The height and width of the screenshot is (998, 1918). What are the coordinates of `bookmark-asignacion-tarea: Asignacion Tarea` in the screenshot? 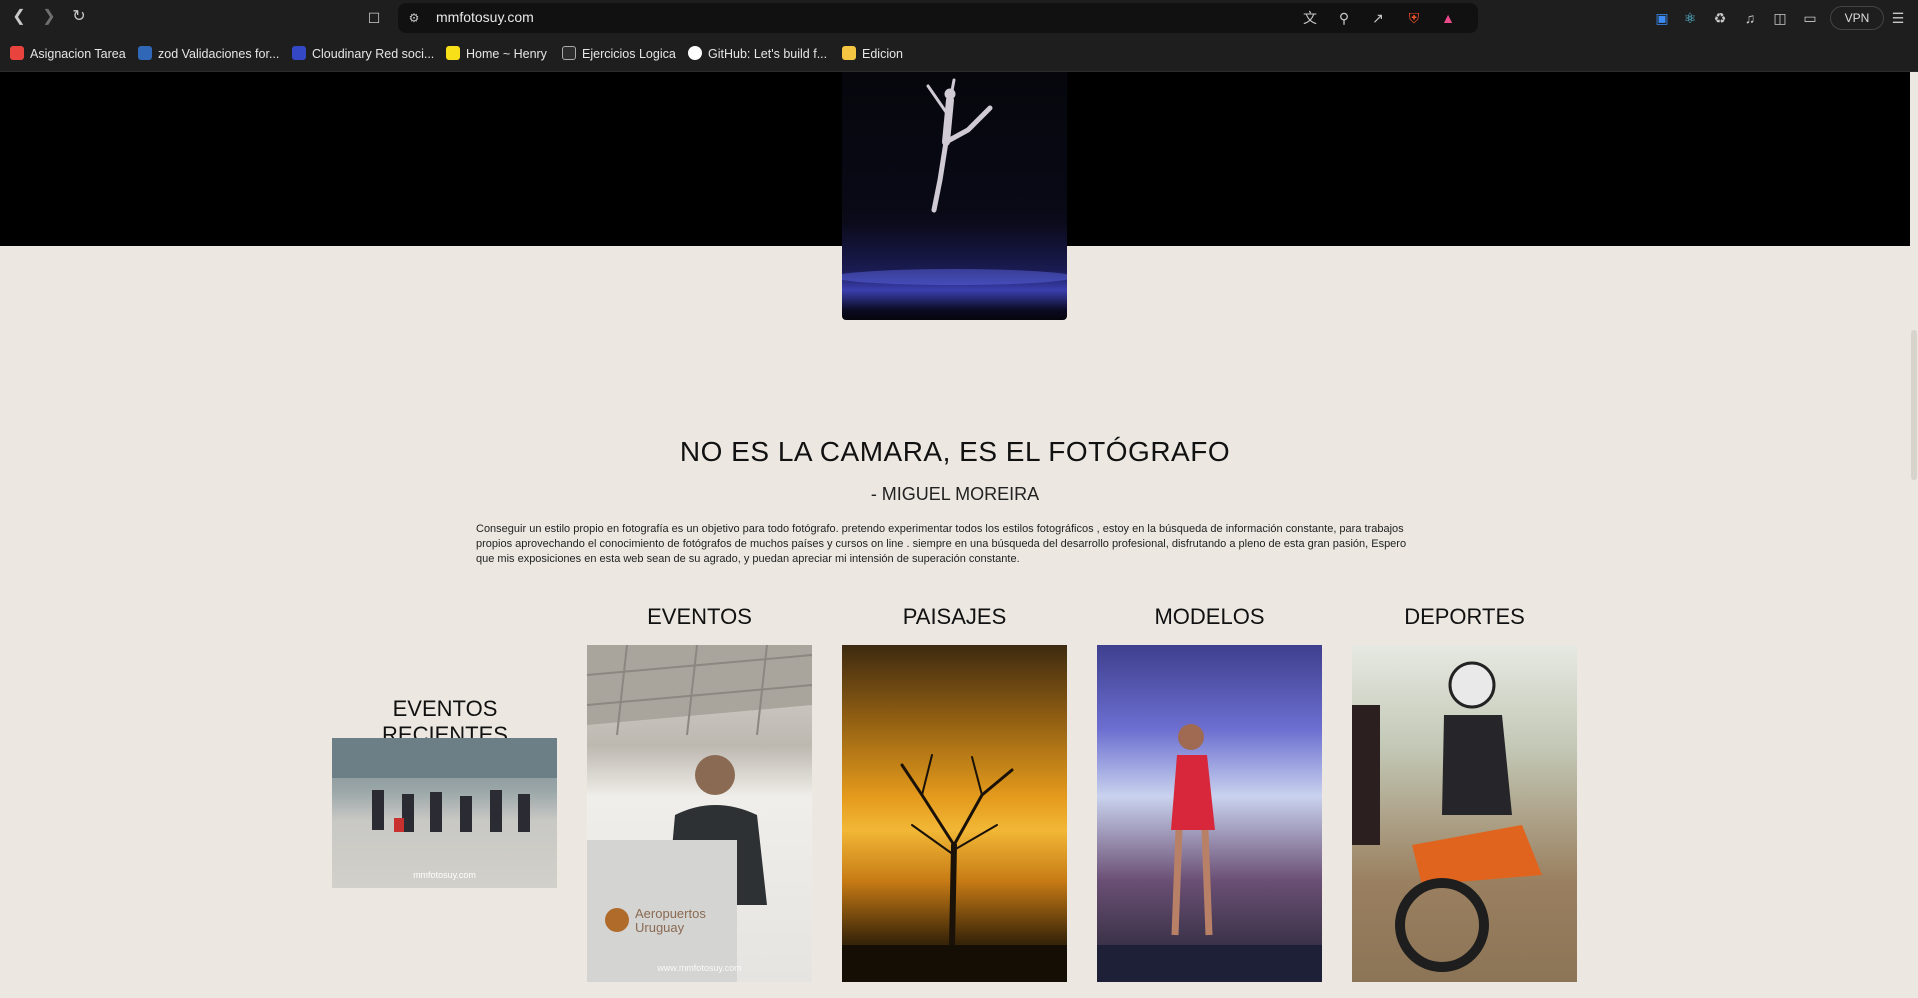 It's located at (68, 54).